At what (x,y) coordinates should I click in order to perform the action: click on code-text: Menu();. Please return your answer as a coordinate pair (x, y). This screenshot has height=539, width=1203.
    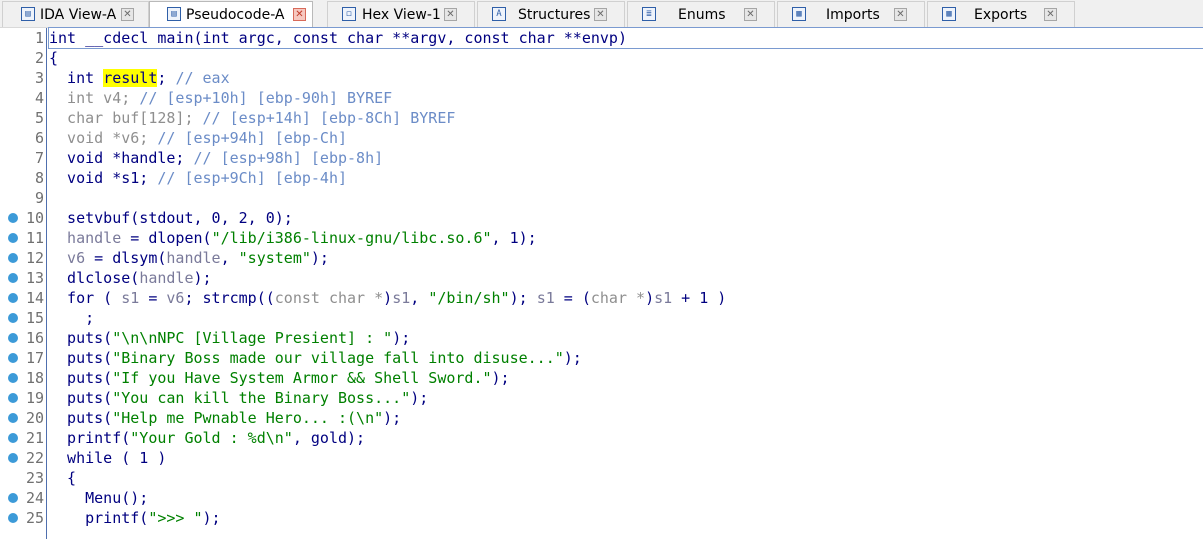
    Looking at the image, I should click on (98, 498).